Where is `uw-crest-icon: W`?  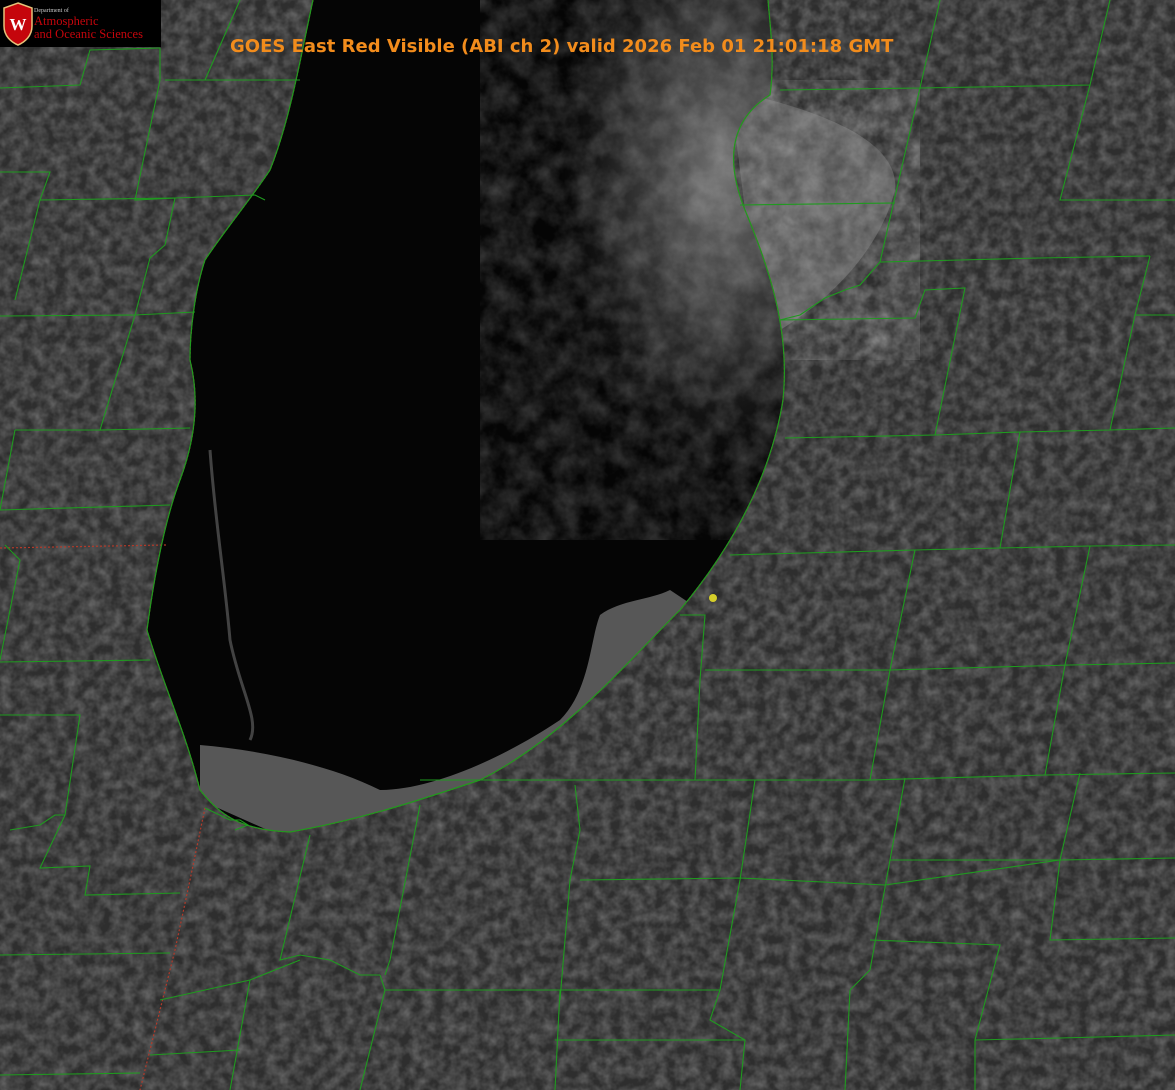 uw-crest-icon: W is located at coordinates (18, 24).